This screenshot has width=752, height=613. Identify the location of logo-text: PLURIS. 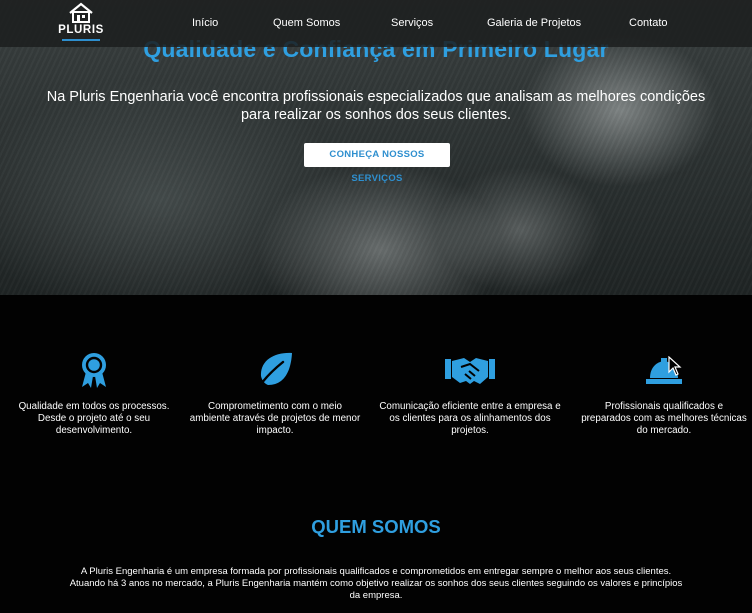
(81, 30).